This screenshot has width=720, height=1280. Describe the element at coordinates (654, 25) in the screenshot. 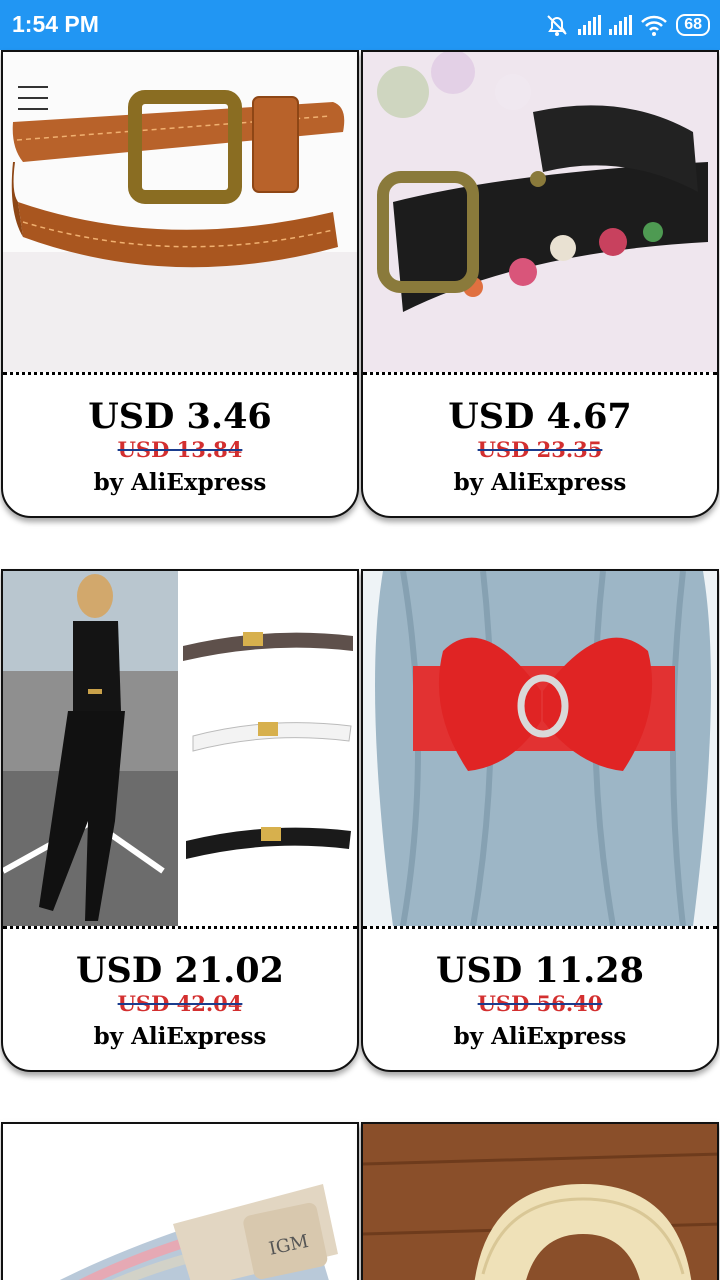

I see `wifi-icon` at that location.